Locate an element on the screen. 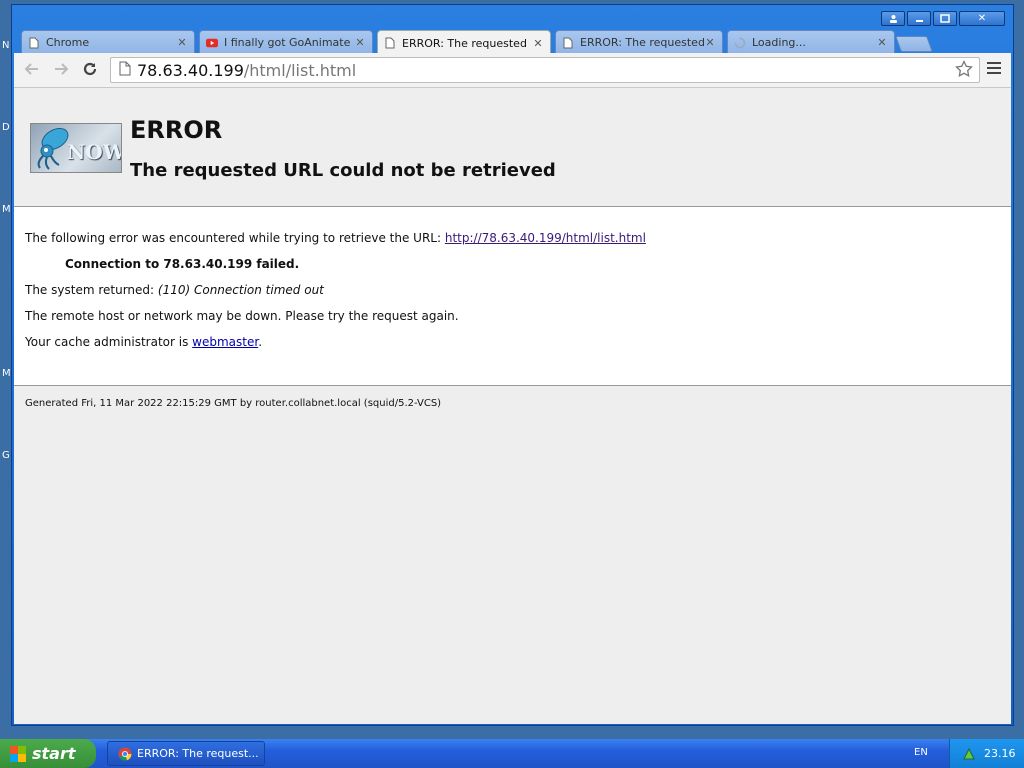 This screenshot has height=768, width=1024. loading-icon is located at coordinates (740, 43).